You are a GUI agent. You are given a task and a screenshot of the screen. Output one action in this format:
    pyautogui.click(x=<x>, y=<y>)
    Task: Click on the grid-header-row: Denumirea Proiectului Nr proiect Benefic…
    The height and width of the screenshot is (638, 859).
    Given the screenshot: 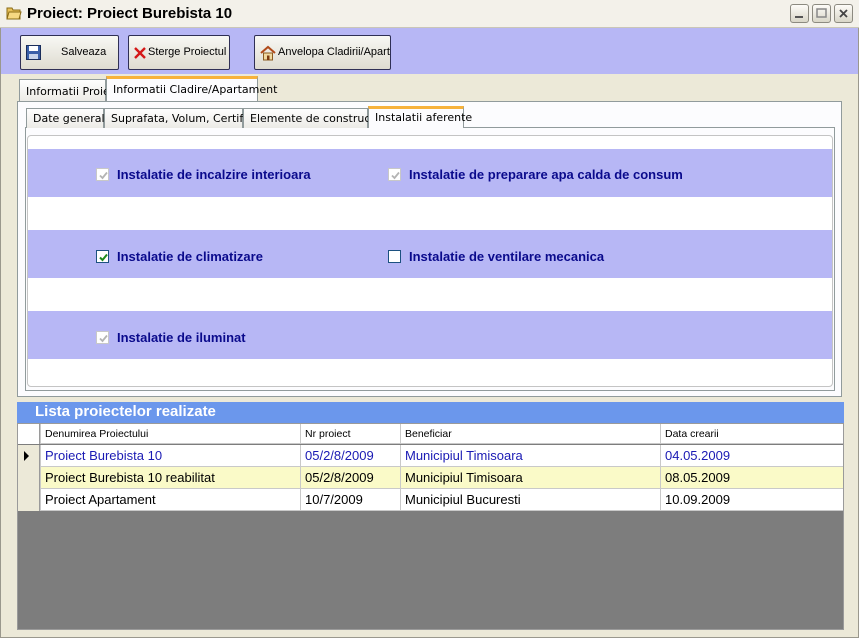 What is the action you would take?
    pyautogui.click(x=430, y=434)
    